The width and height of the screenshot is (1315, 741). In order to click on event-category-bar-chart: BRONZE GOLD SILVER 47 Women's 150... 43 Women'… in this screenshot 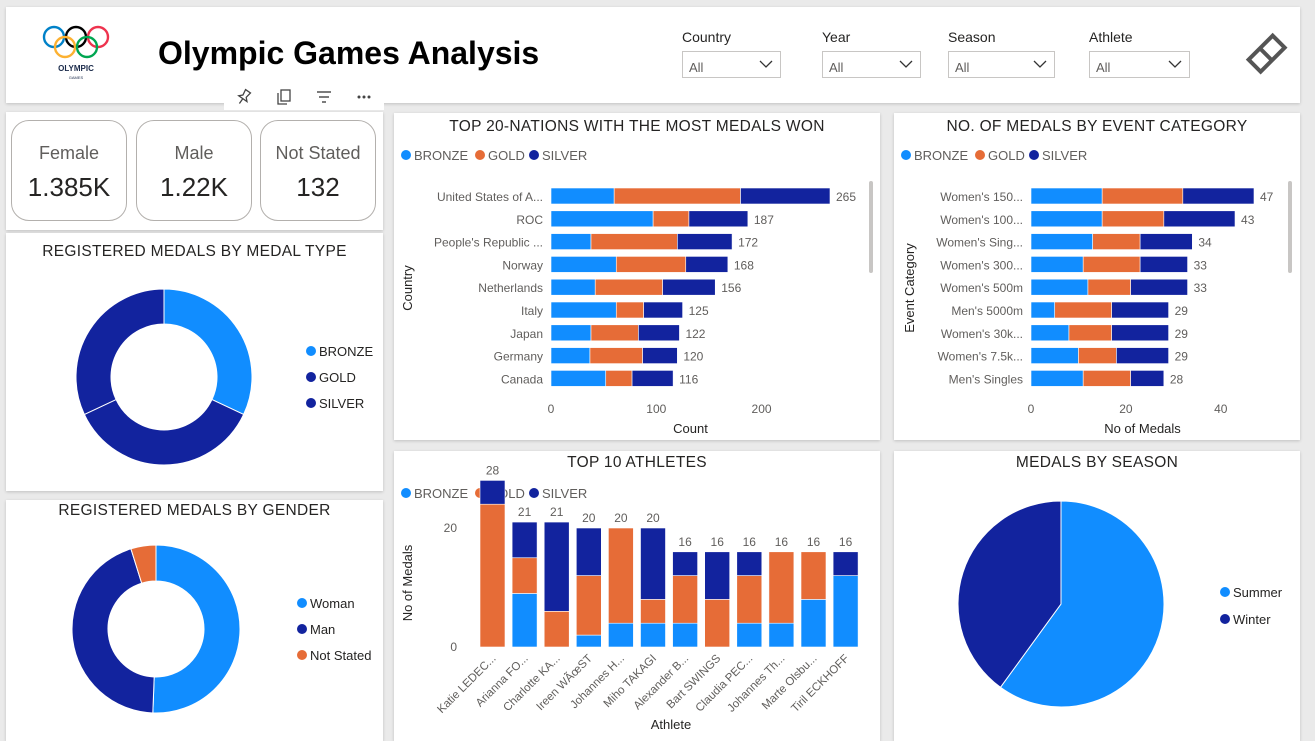, I will do `click(1097, 276)`.